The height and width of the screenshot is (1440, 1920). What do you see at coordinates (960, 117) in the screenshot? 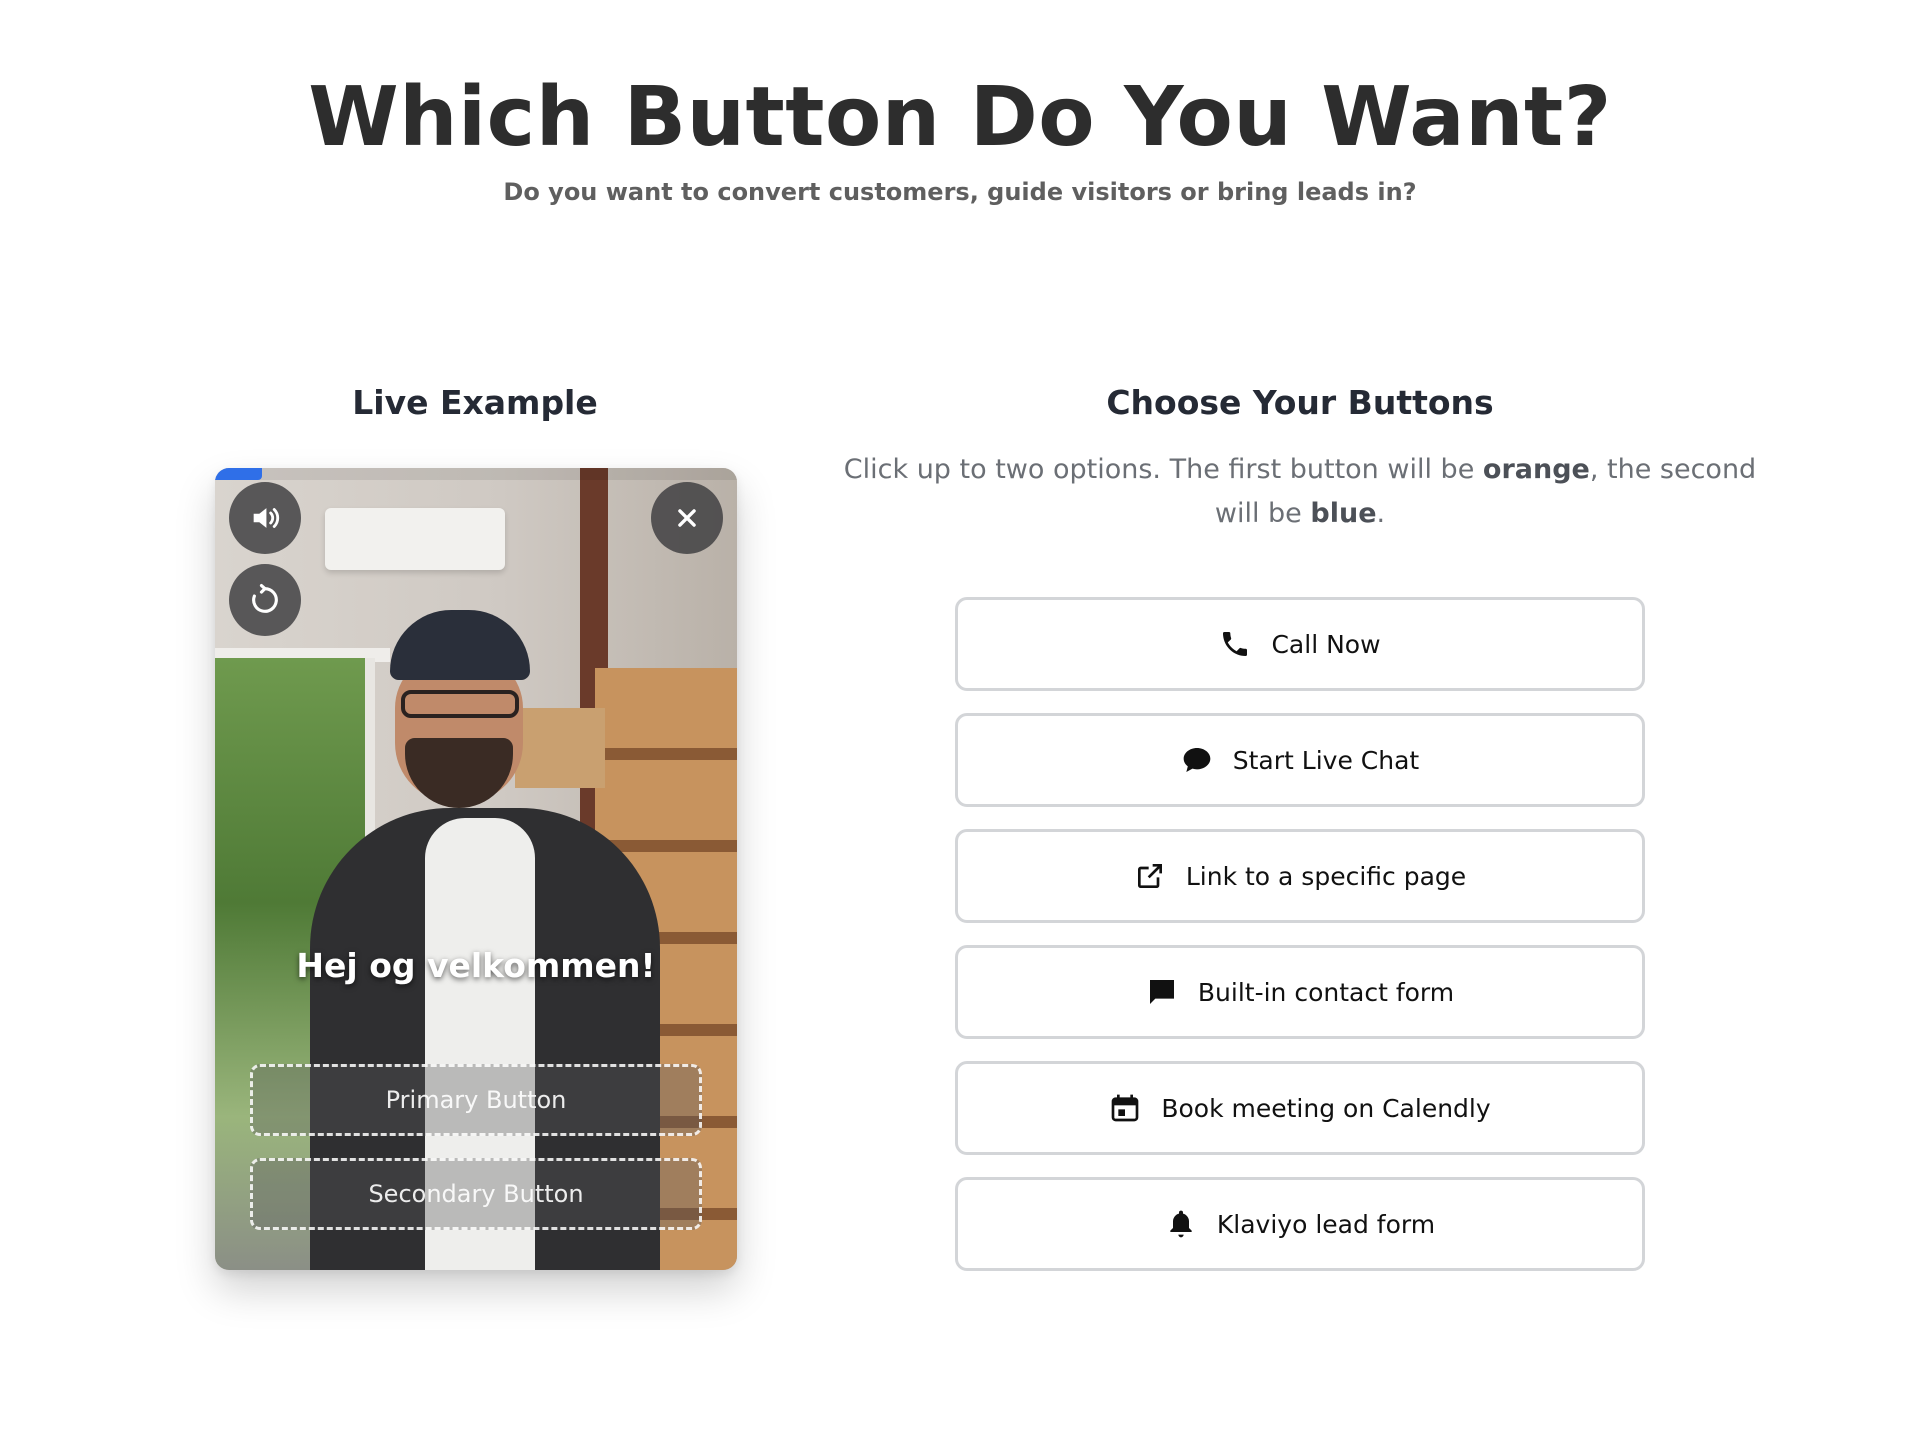
I see `page-title: Which Button Do You Want?` at bounding box center [960, 117].